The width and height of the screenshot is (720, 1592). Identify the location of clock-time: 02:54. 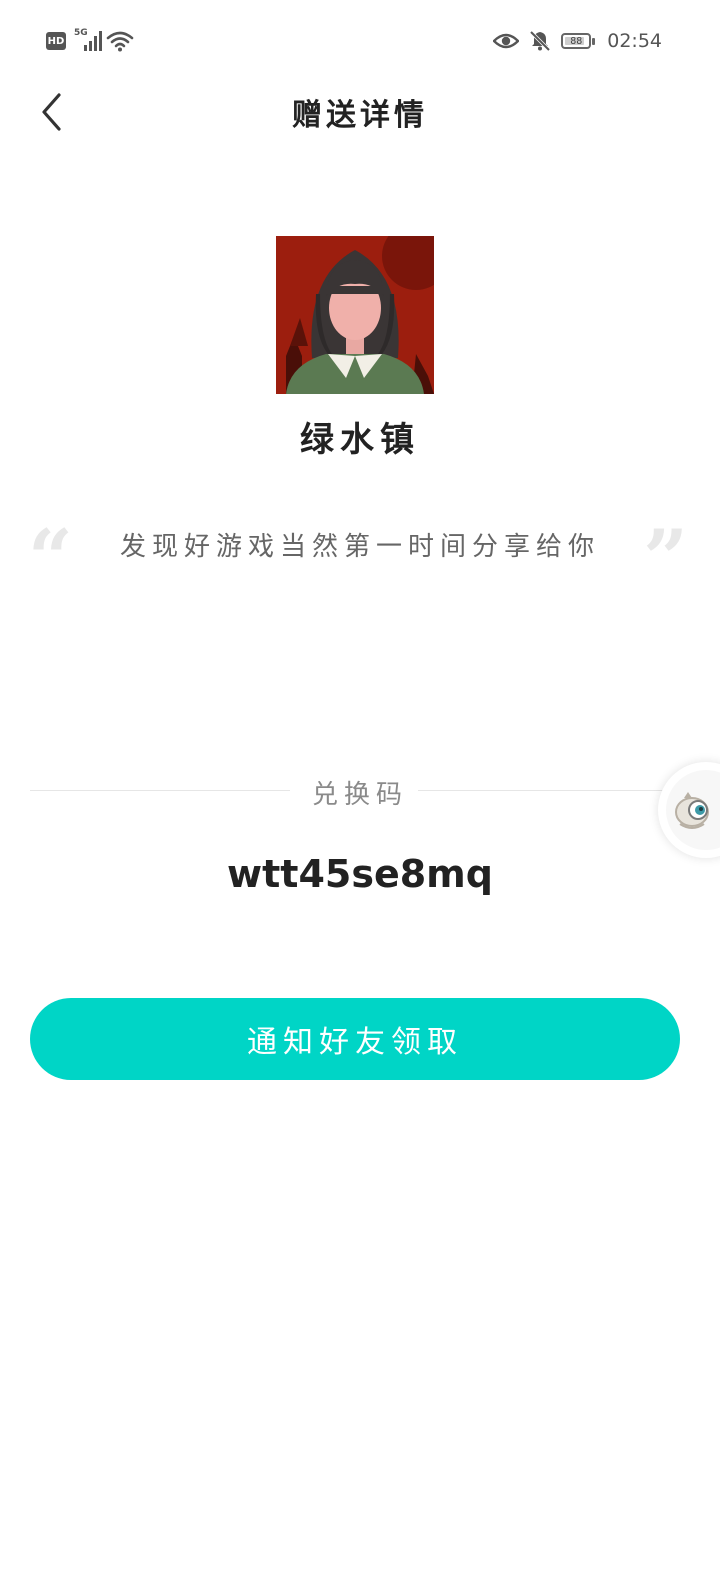
(634, 41).